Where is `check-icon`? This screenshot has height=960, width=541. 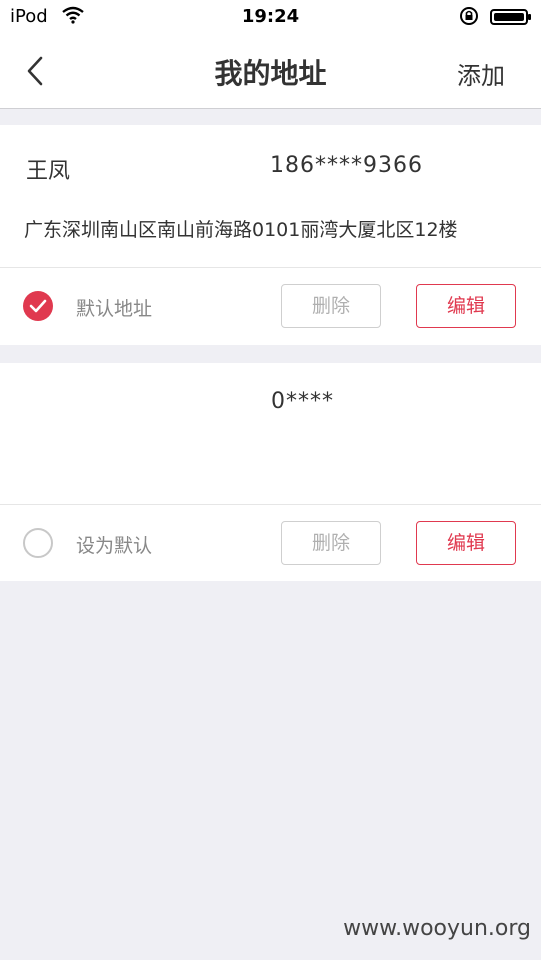 check-icon is located at coordinates (38, 306).